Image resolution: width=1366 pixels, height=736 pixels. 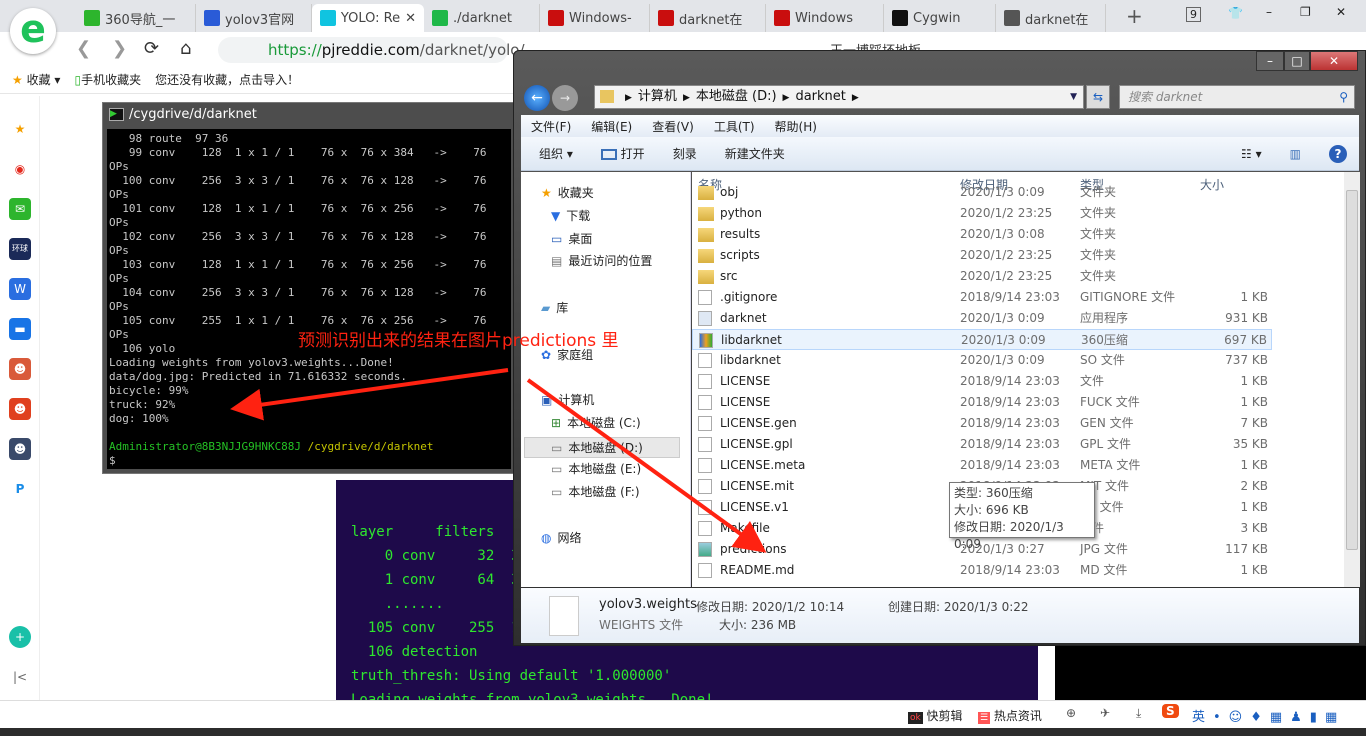 What do you see at coordinates (369, 394) in the screenshot?
I see `arrow-to-terminal` at bounding box center [369, 394].